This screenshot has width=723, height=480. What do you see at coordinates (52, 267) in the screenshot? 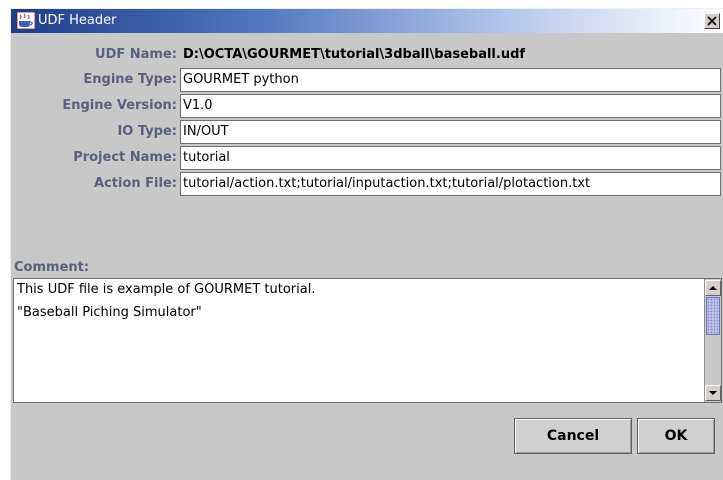
I see `comment-label: Comment:` at bounding box center [52, 267].